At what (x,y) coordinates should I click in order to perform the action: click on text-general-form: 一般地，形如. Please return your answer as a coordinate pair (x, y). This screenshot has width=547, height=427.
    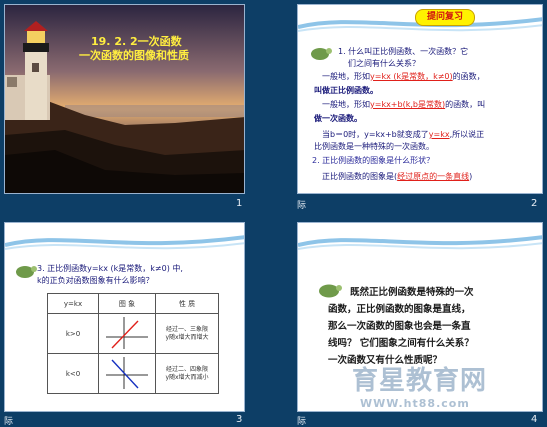
    Looking at the image, I should click on (346, 76).